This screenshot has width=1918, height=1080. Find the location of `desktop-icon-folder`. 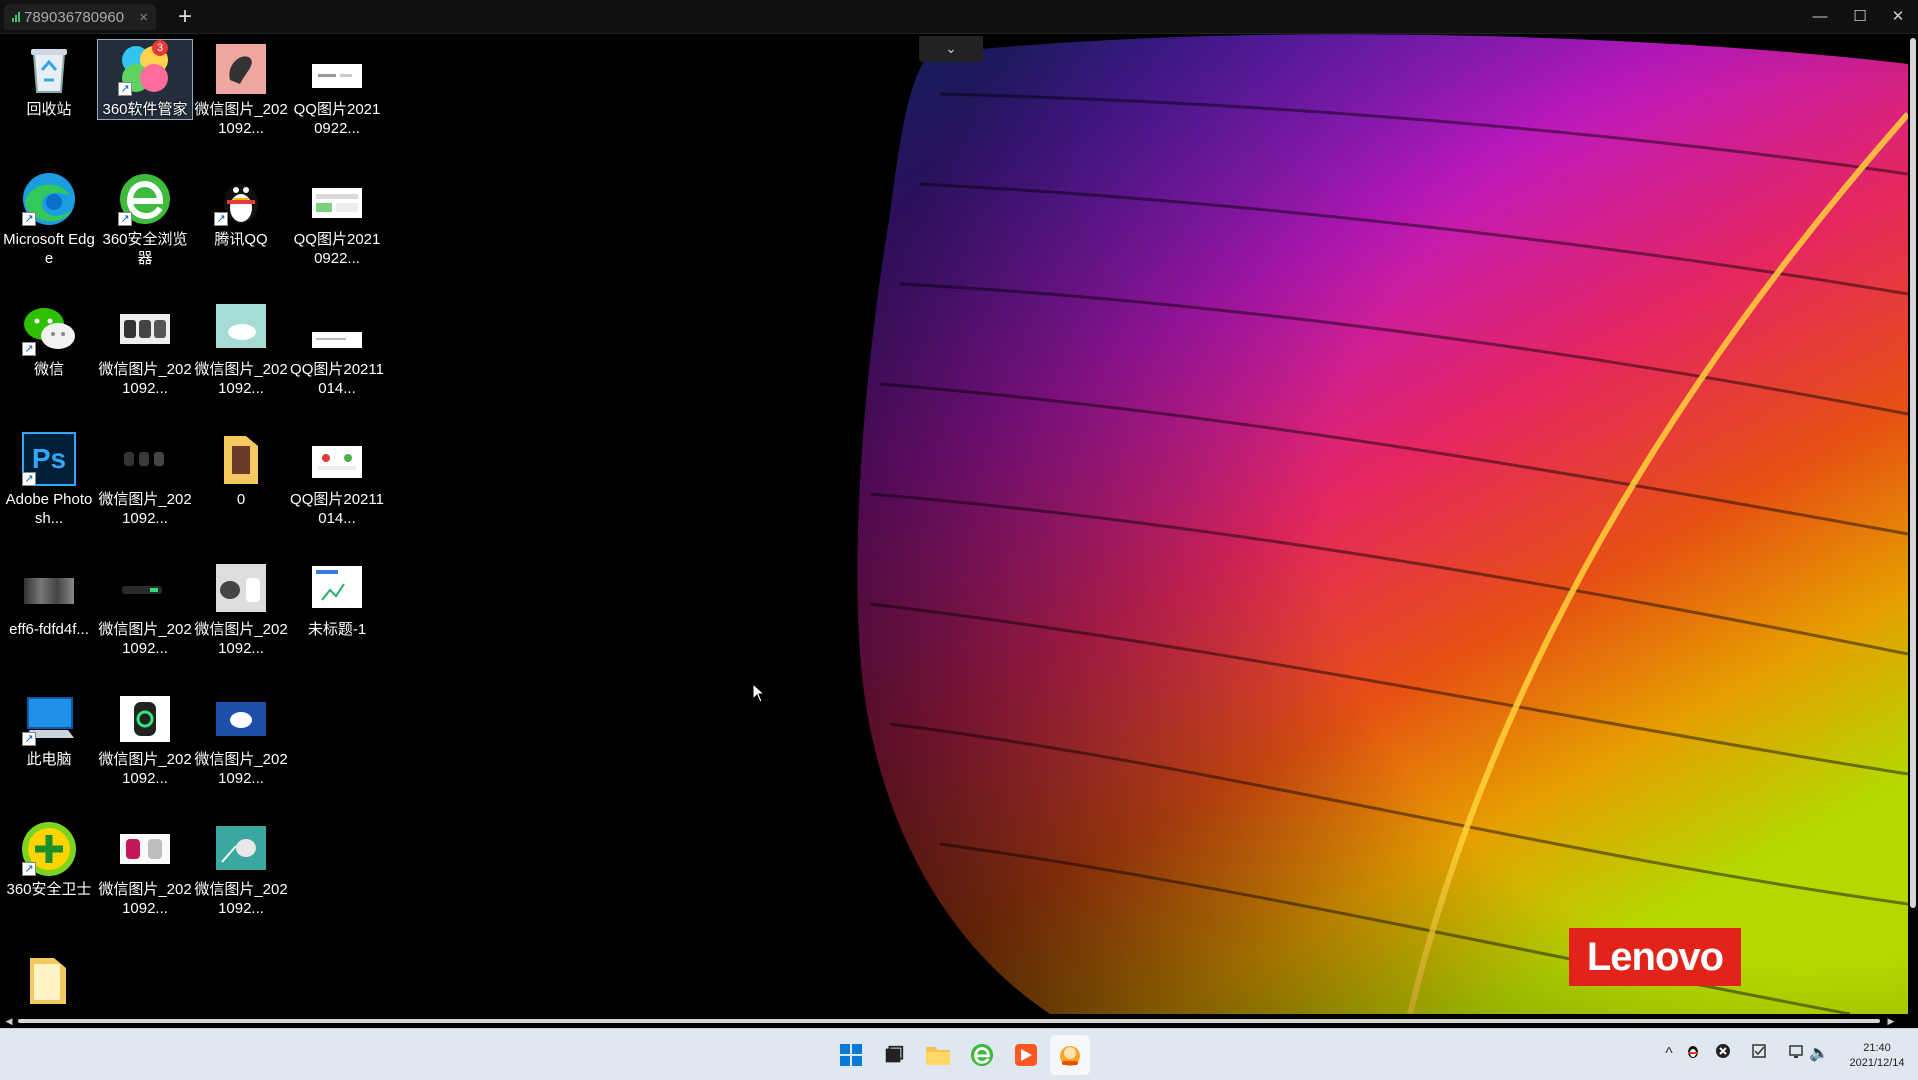

desktop-icon-folder is located at coordinates (49, 980).